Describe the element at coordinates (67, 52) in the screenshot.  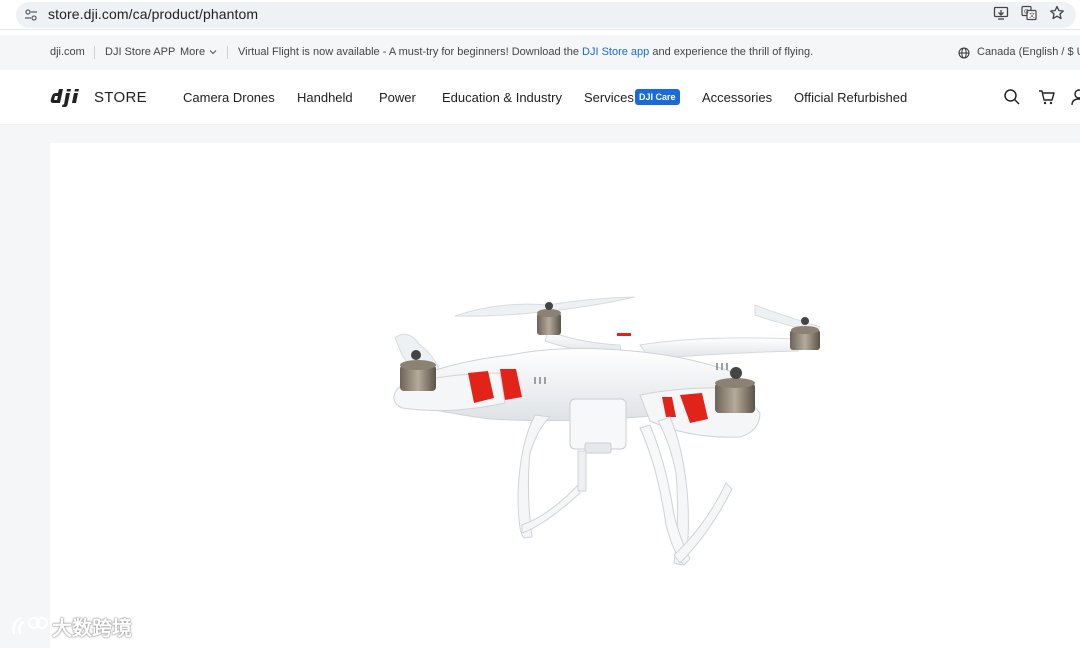
I see `dji-com-link: dji.com` at that location.